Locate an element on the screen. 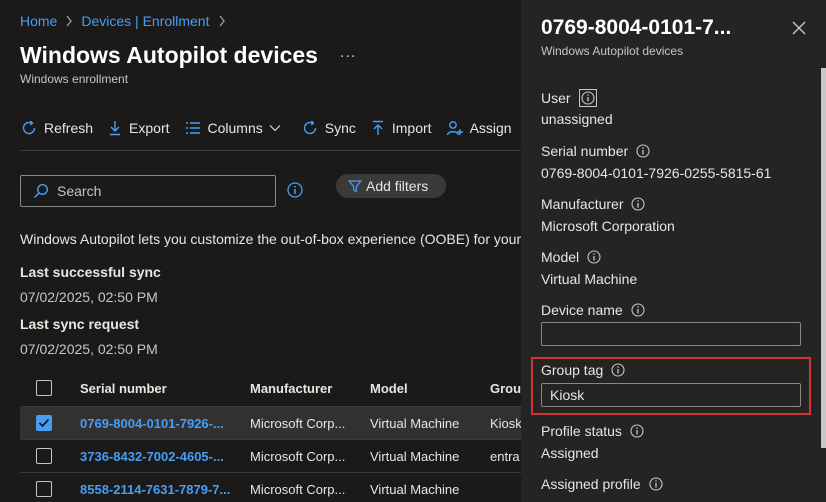 This screenshot has width=826, height=502. column-header-model: Model is located at coordinates (427, 388).